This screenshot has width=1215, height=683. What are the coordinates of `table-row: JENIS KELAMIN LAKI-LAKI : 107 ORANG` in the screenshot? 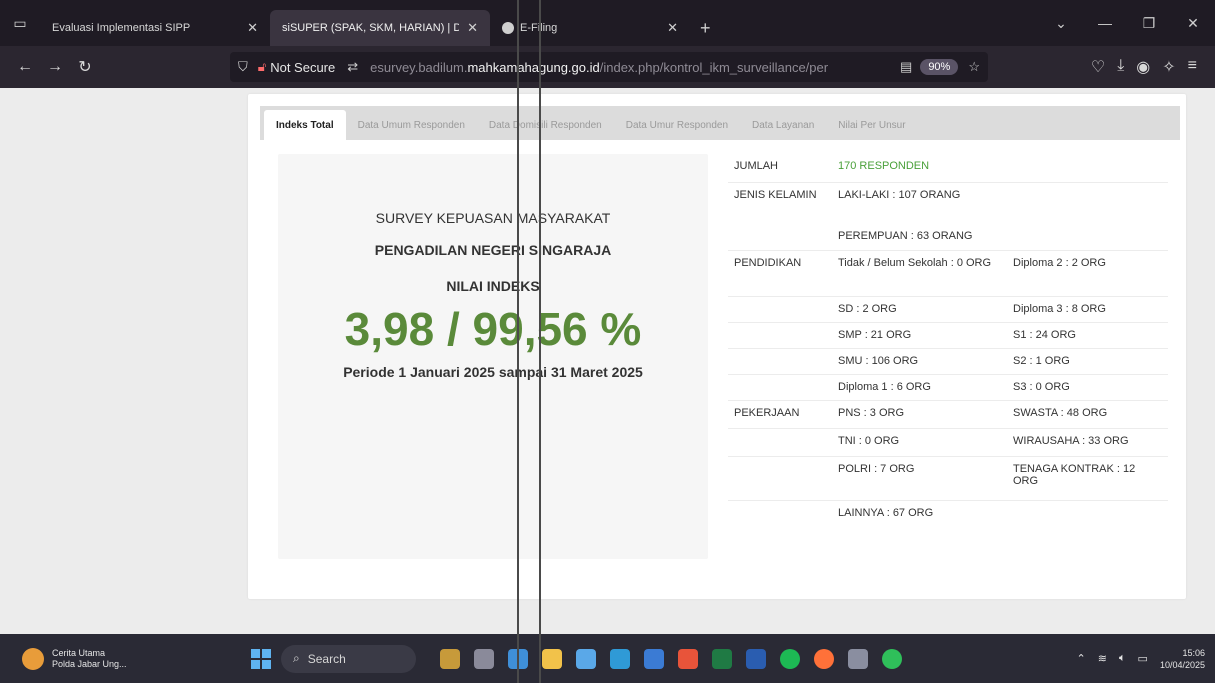 It's located at (948, 203).